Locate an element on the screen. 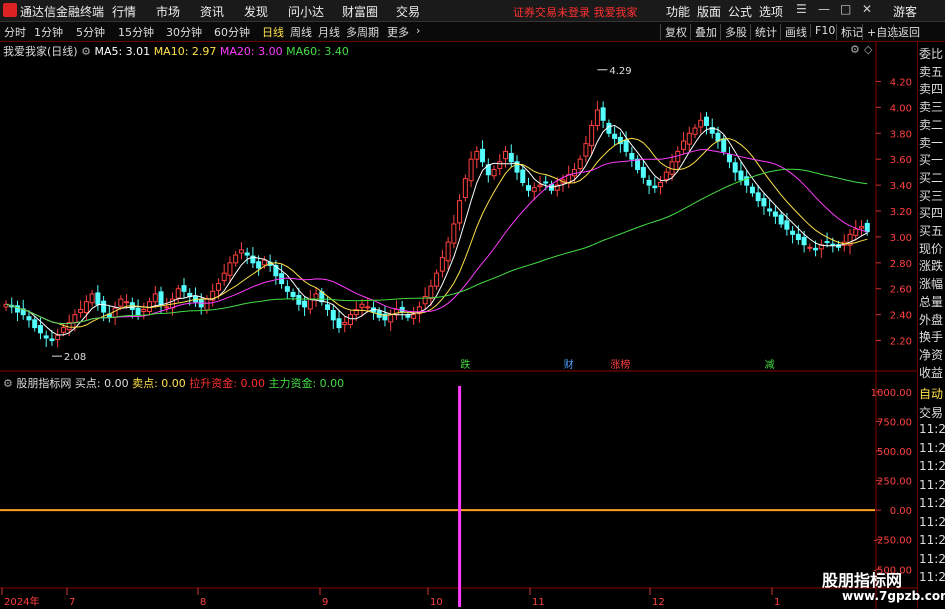 This screenshot has width=945, height=609. price-tick-label: 4.20 is located at coordinates (901, 82).